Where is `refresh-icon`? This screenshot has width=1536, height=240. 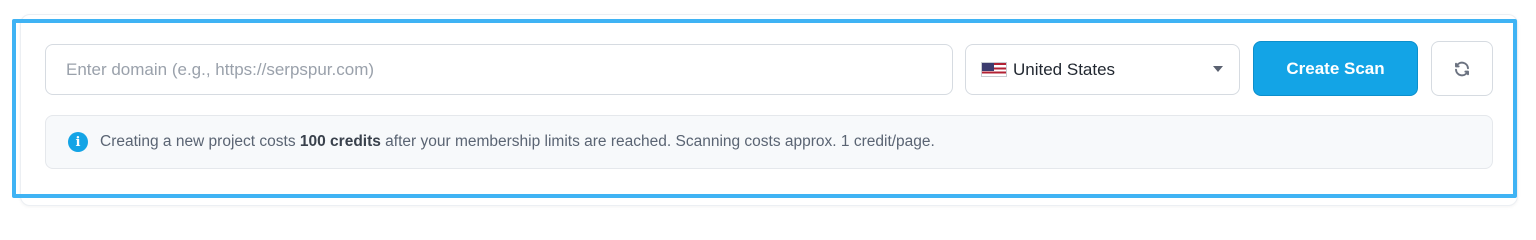
refresh-icon is located at coordinates (1462, 68).